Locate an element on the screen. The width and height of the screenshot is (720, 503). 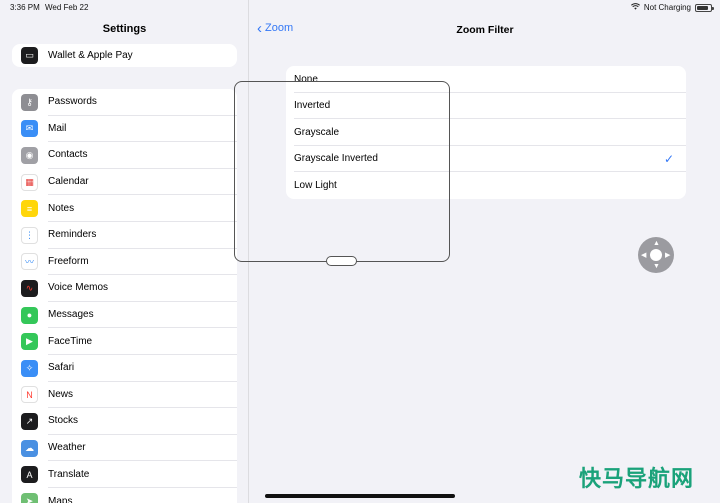
sidebar-item-label: Reminders is located at coordinates (142, 235).